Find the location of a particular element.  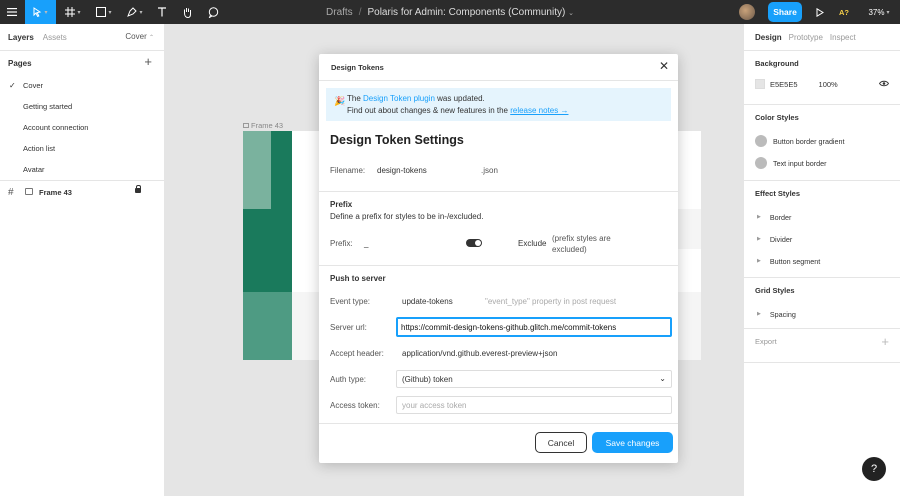

background-hex: E5E5E5 is located at coordinates (784, 84).